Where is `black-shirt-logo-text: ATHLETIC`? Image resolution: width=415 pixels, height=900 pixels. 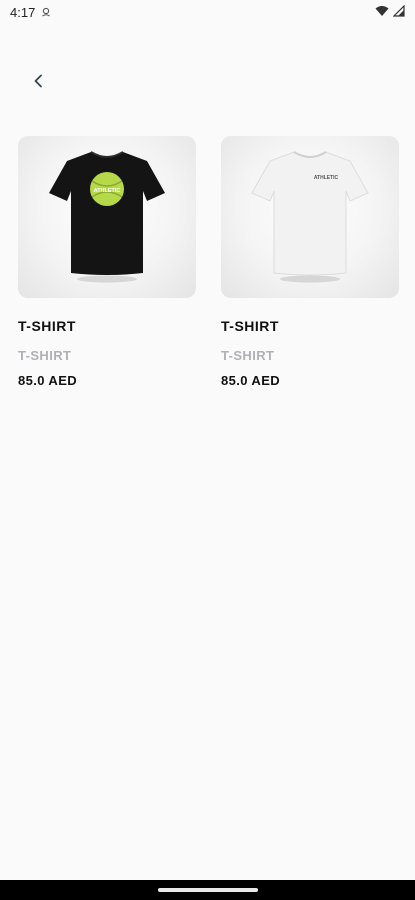 black-shirt-logo-text: ATHLETIC is located at coordinates (107, 191).